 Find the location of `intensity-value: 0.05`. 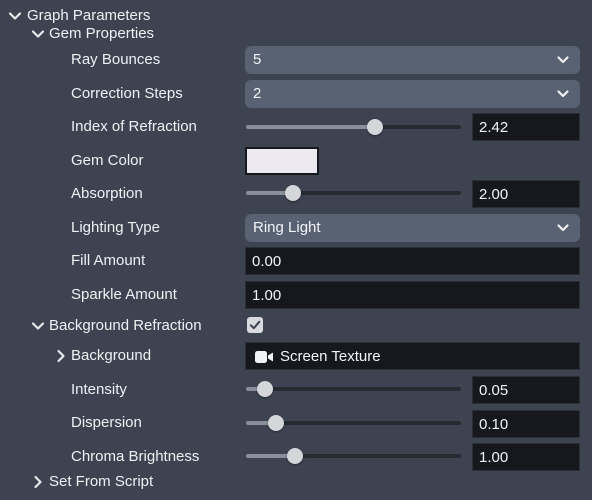

intensity-value: 0.05 is located at coordinates (494, 390).